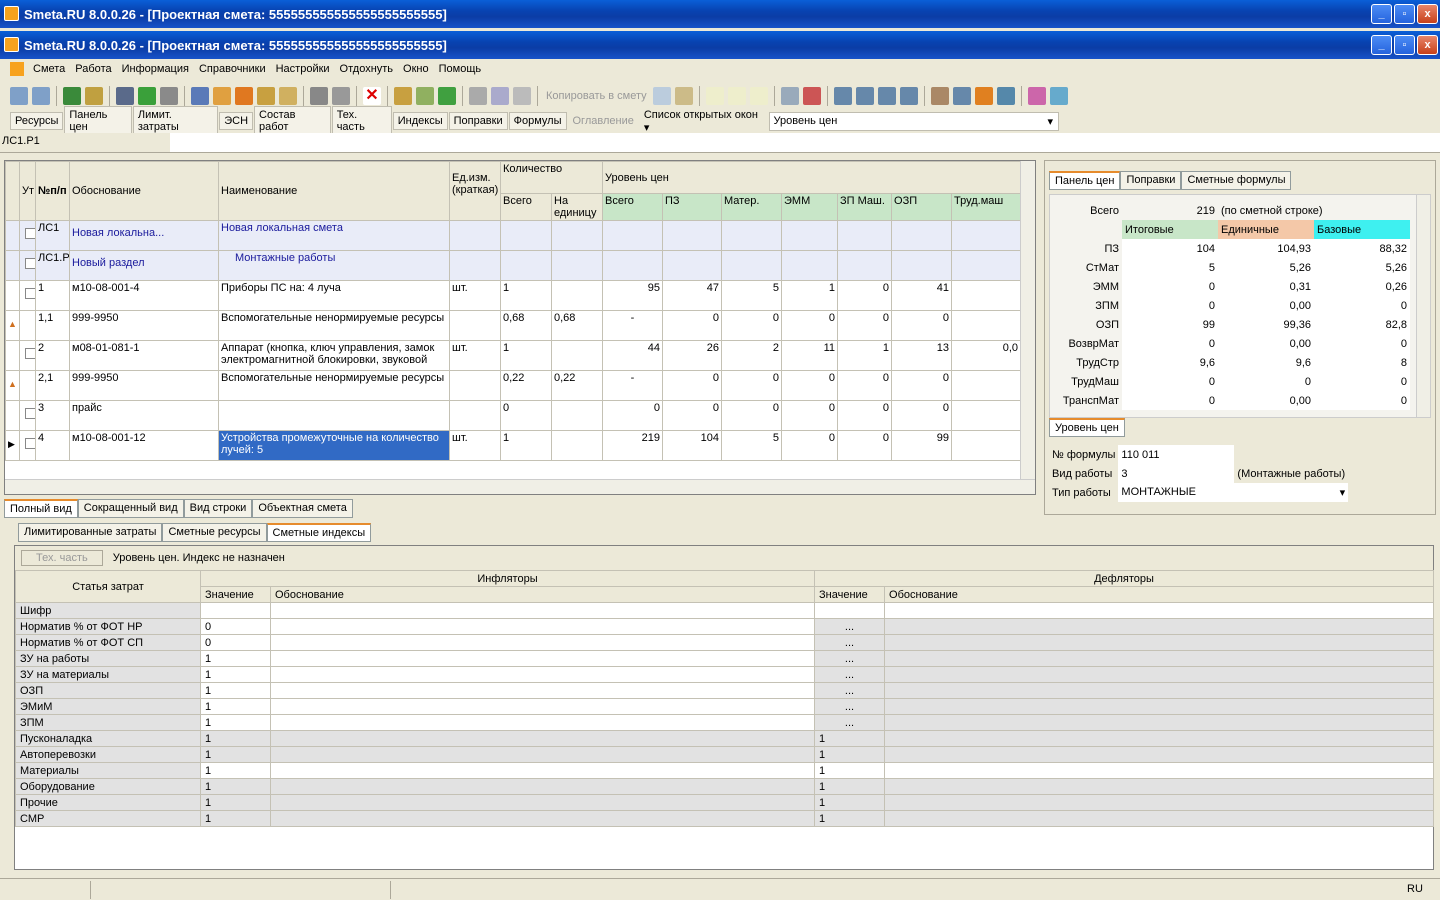 The height and width of the screenshot is (900, 1440). What do you see at coordinates (789, 96) in the screenshot?
I see `list-icon` at bounding box center [789, 96].